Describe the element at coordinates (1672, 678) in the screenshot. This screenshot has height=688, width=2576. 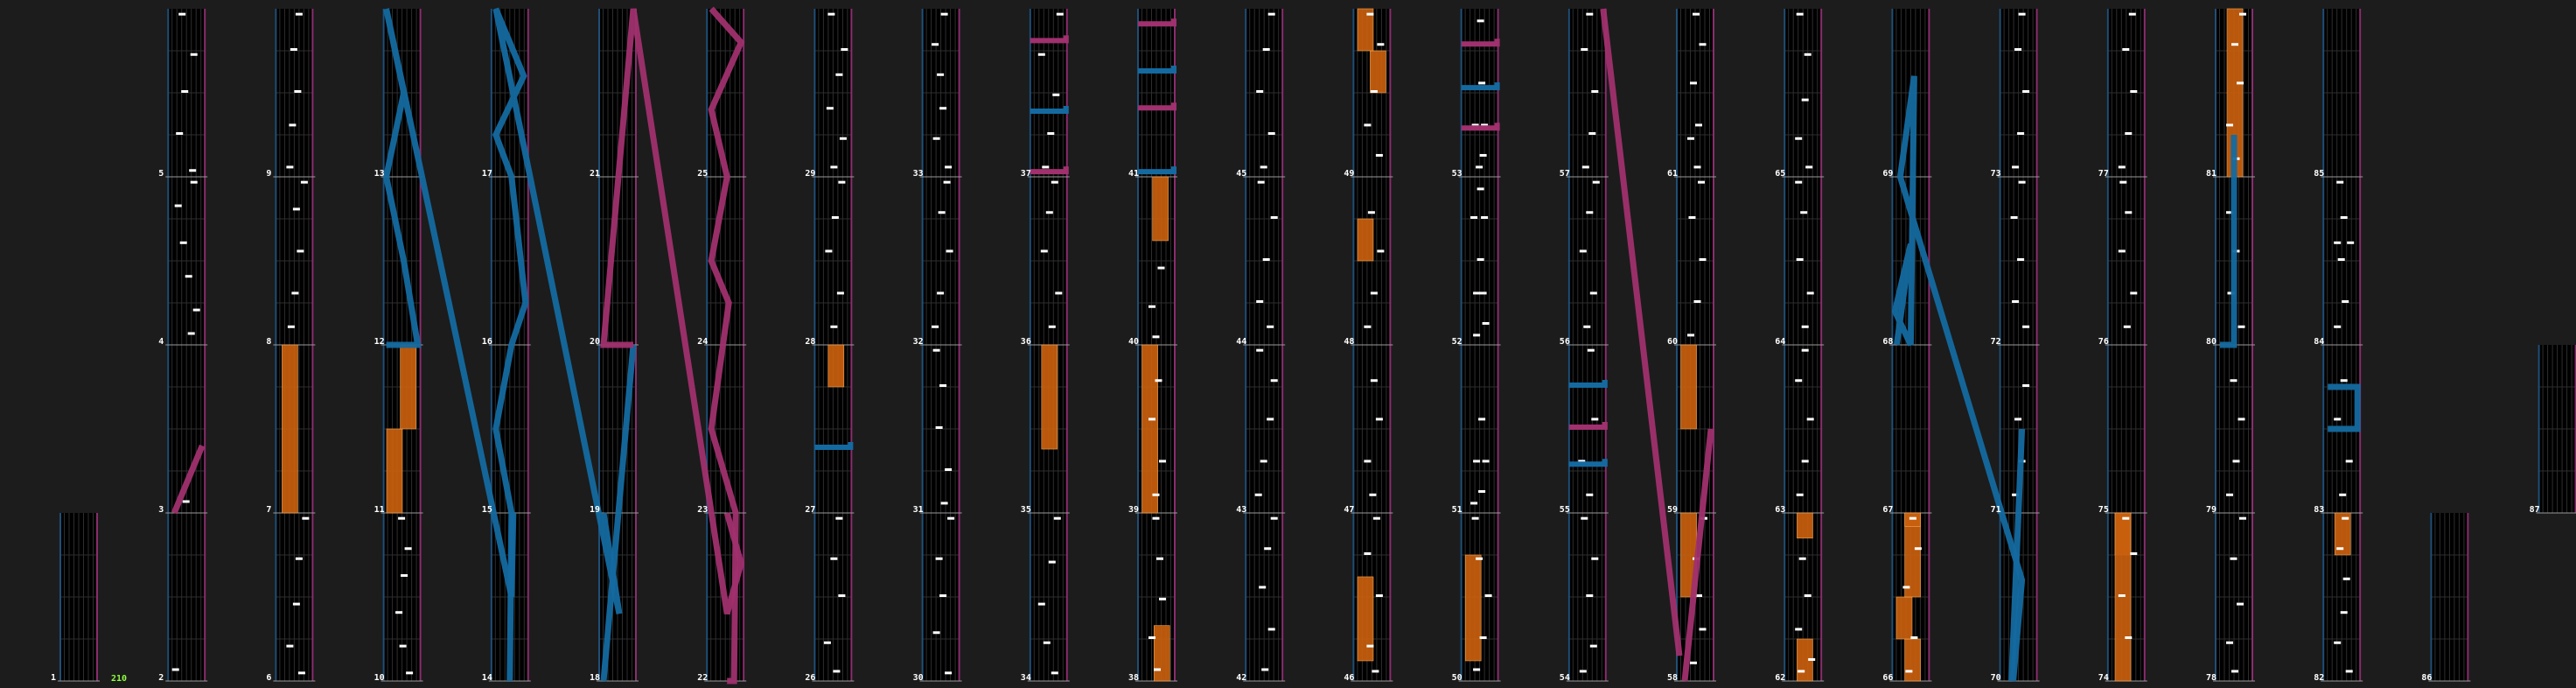
I see `measure-label: 58` at that location.